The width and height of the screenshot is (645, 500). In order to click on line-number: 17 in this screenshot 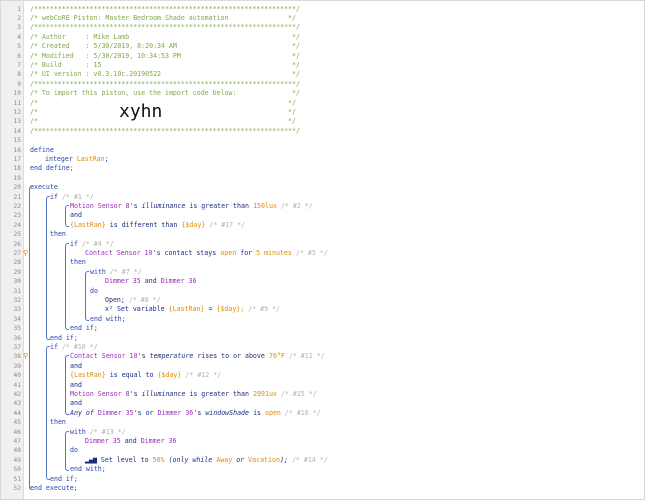, I will do `click(17, 159)`.